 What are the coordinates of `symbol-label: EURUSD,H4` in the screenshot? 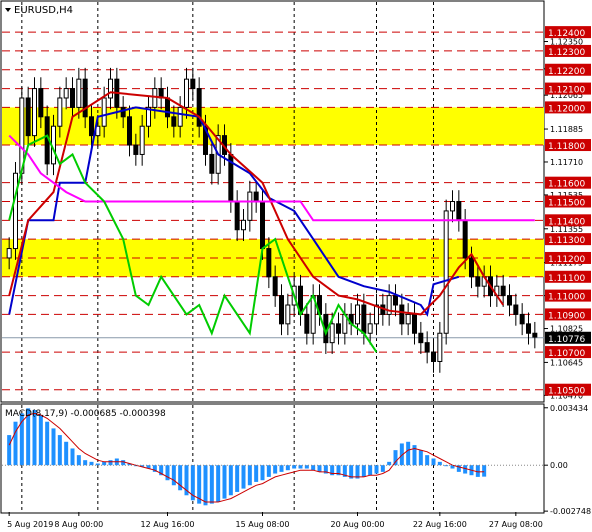 It's located at (43, 10).